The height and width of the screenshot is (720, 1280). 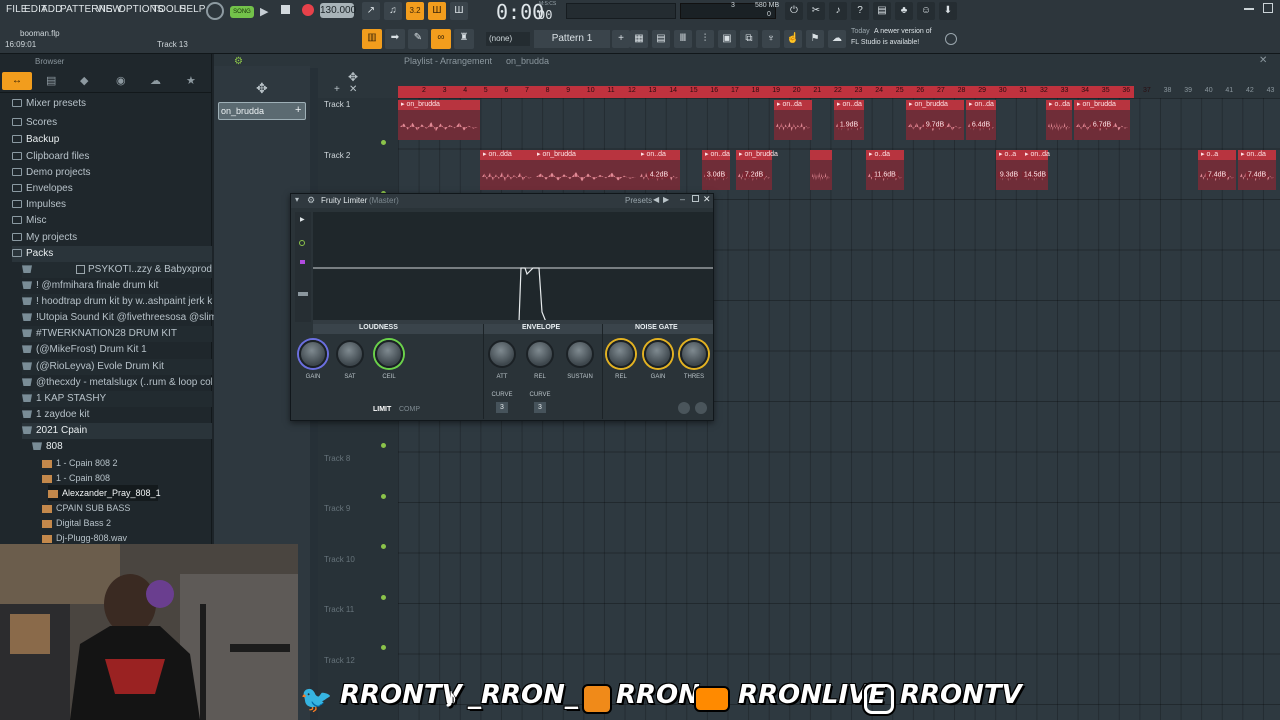 I want to click on stop-icon, so click(x=285, y=9).